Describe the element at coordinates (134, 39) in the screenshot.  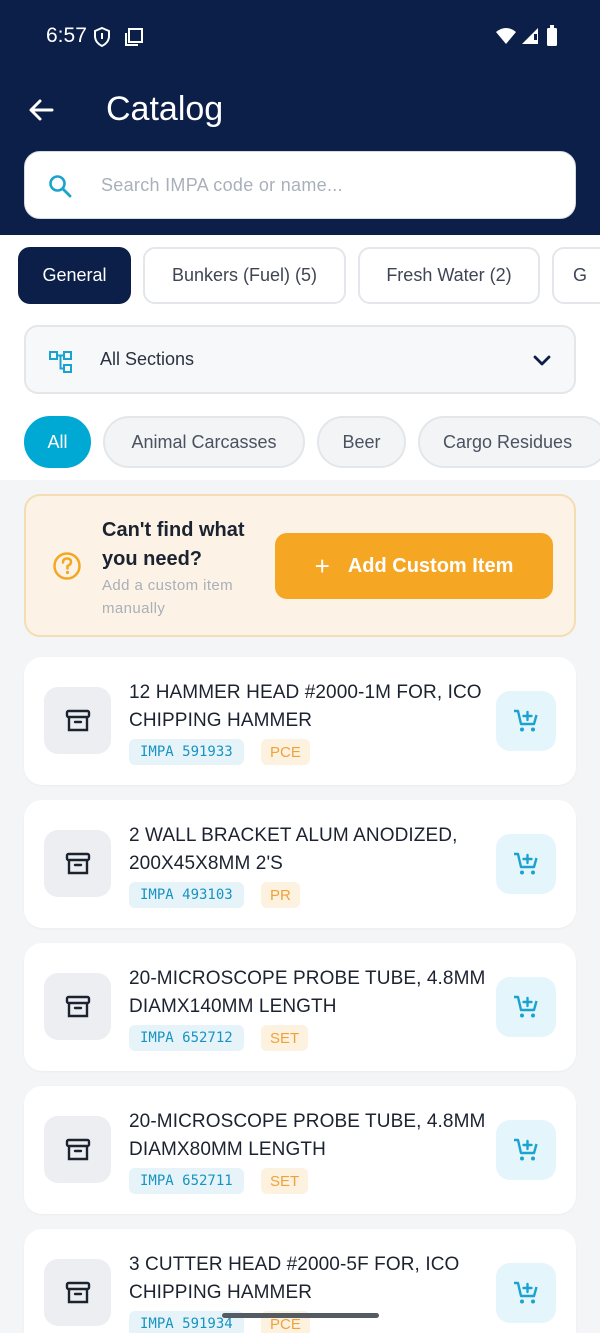
I see `notification-icon` at that location.